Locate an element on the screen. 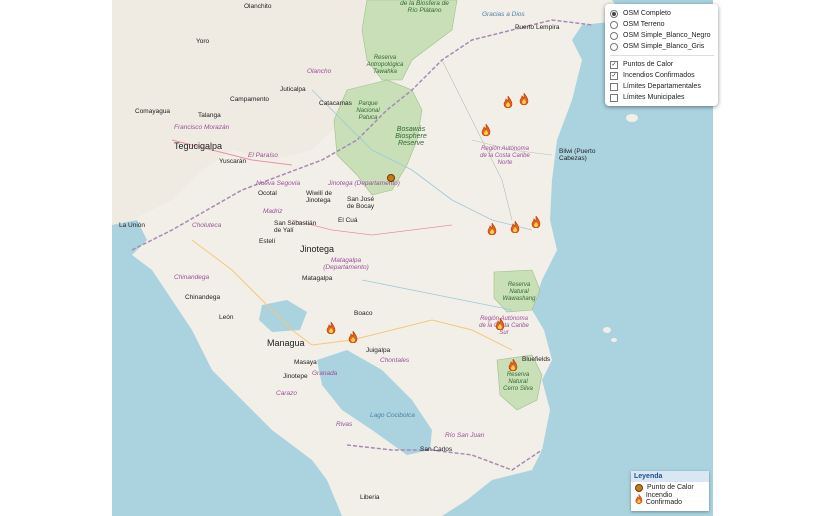 The image size is (825, 516). city-label: León is located at coordinates (226, 317).